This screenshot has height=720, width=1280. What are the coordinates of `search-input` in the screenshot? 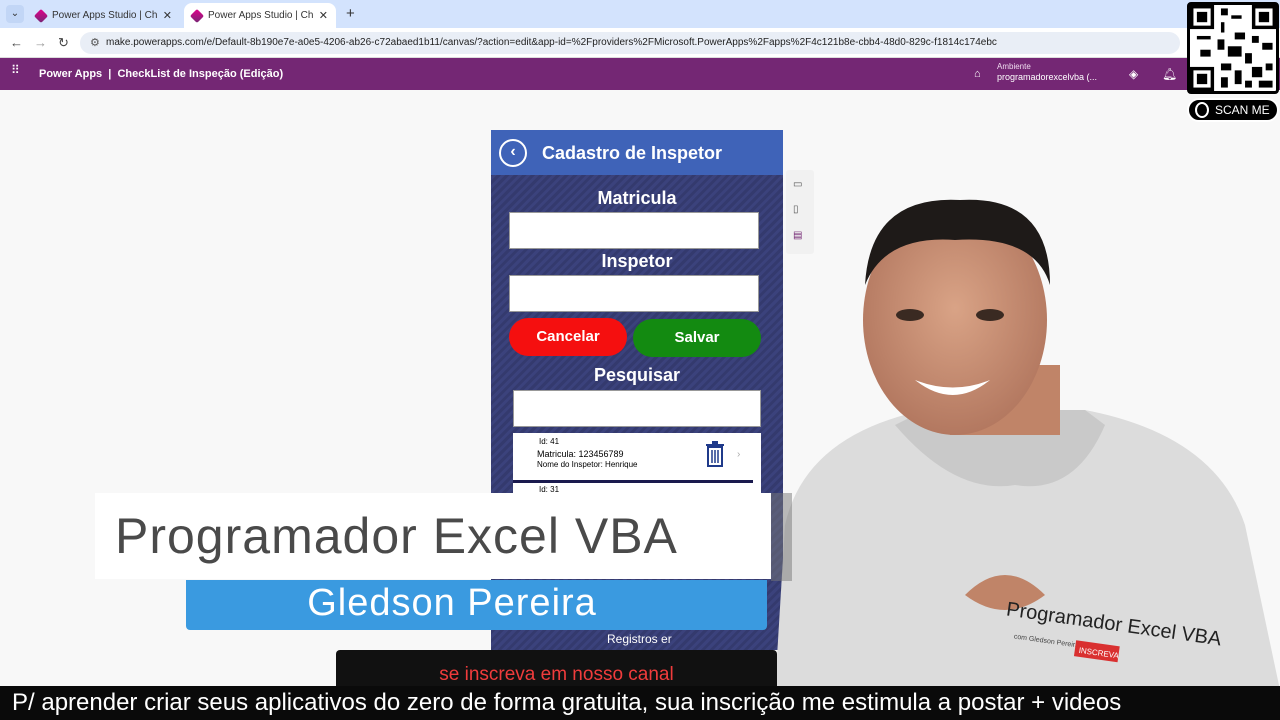 It's located at (637, 408).